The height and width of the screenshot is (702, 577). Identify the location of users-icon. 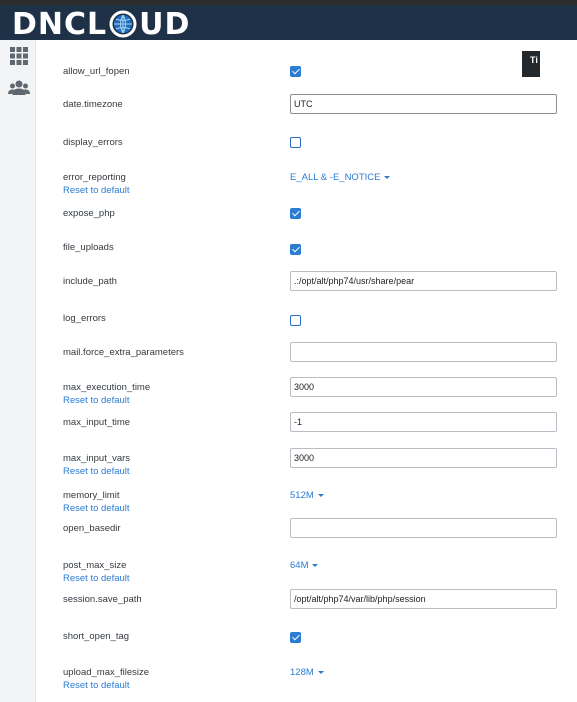
(19, 88).